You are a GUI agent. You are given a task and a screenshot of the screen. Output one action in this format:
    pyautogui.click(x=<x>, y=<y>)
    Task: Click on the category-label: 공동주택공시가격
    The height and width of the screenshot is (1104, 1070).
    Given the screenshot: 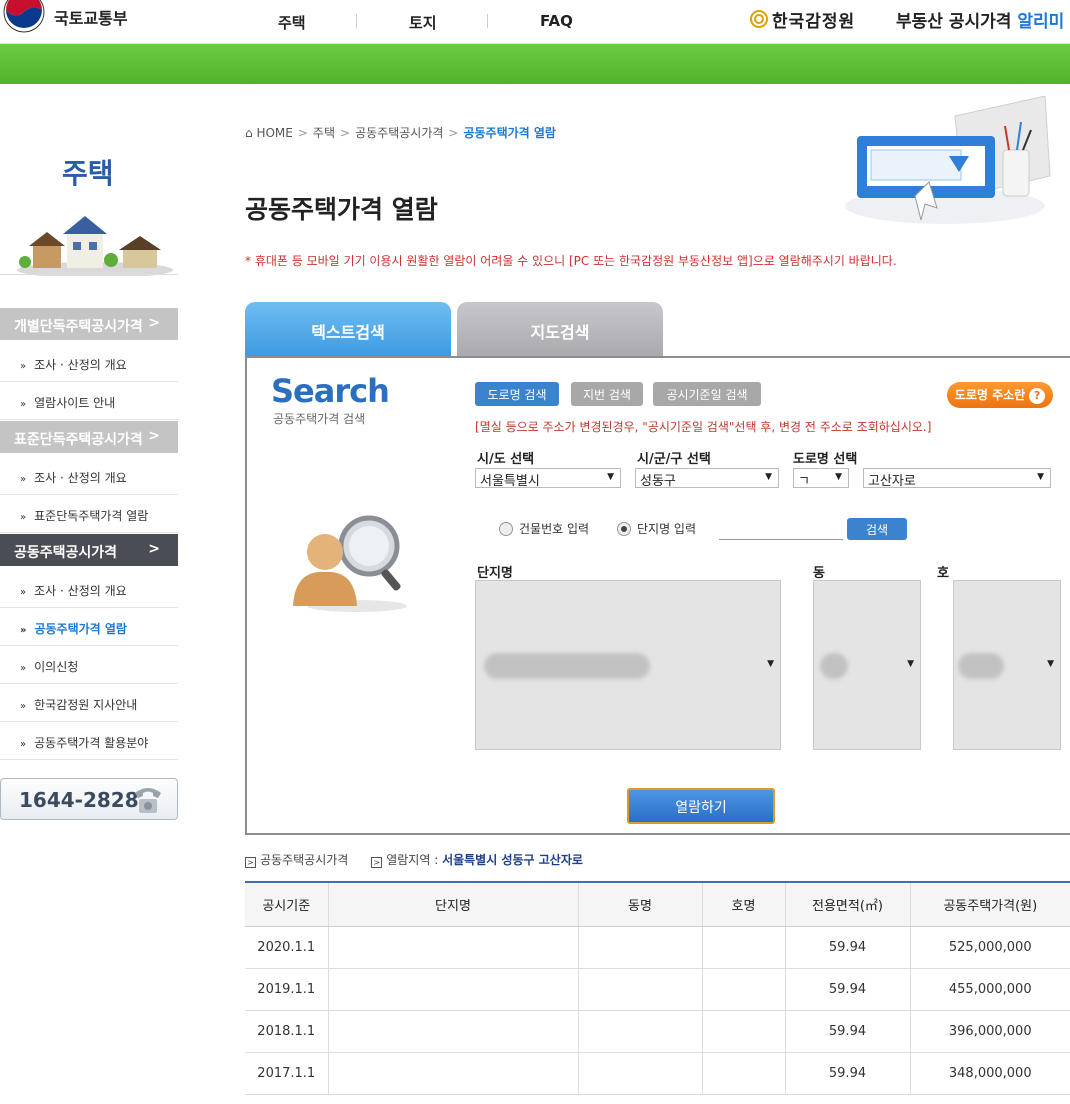 What is the action you would take?
    pyautogui.click(x=66, y=553)
    